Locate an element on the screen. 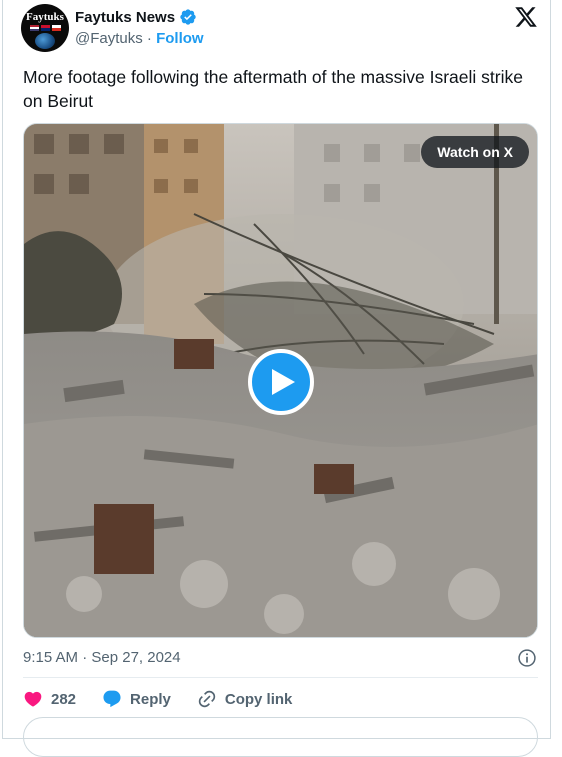  avatar: Faytuks is located at coordinates (45, 28).